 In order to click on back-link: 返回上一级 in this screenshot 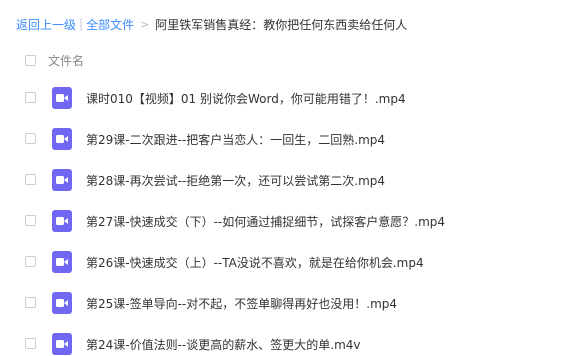, I will do `click(46, 24)`.